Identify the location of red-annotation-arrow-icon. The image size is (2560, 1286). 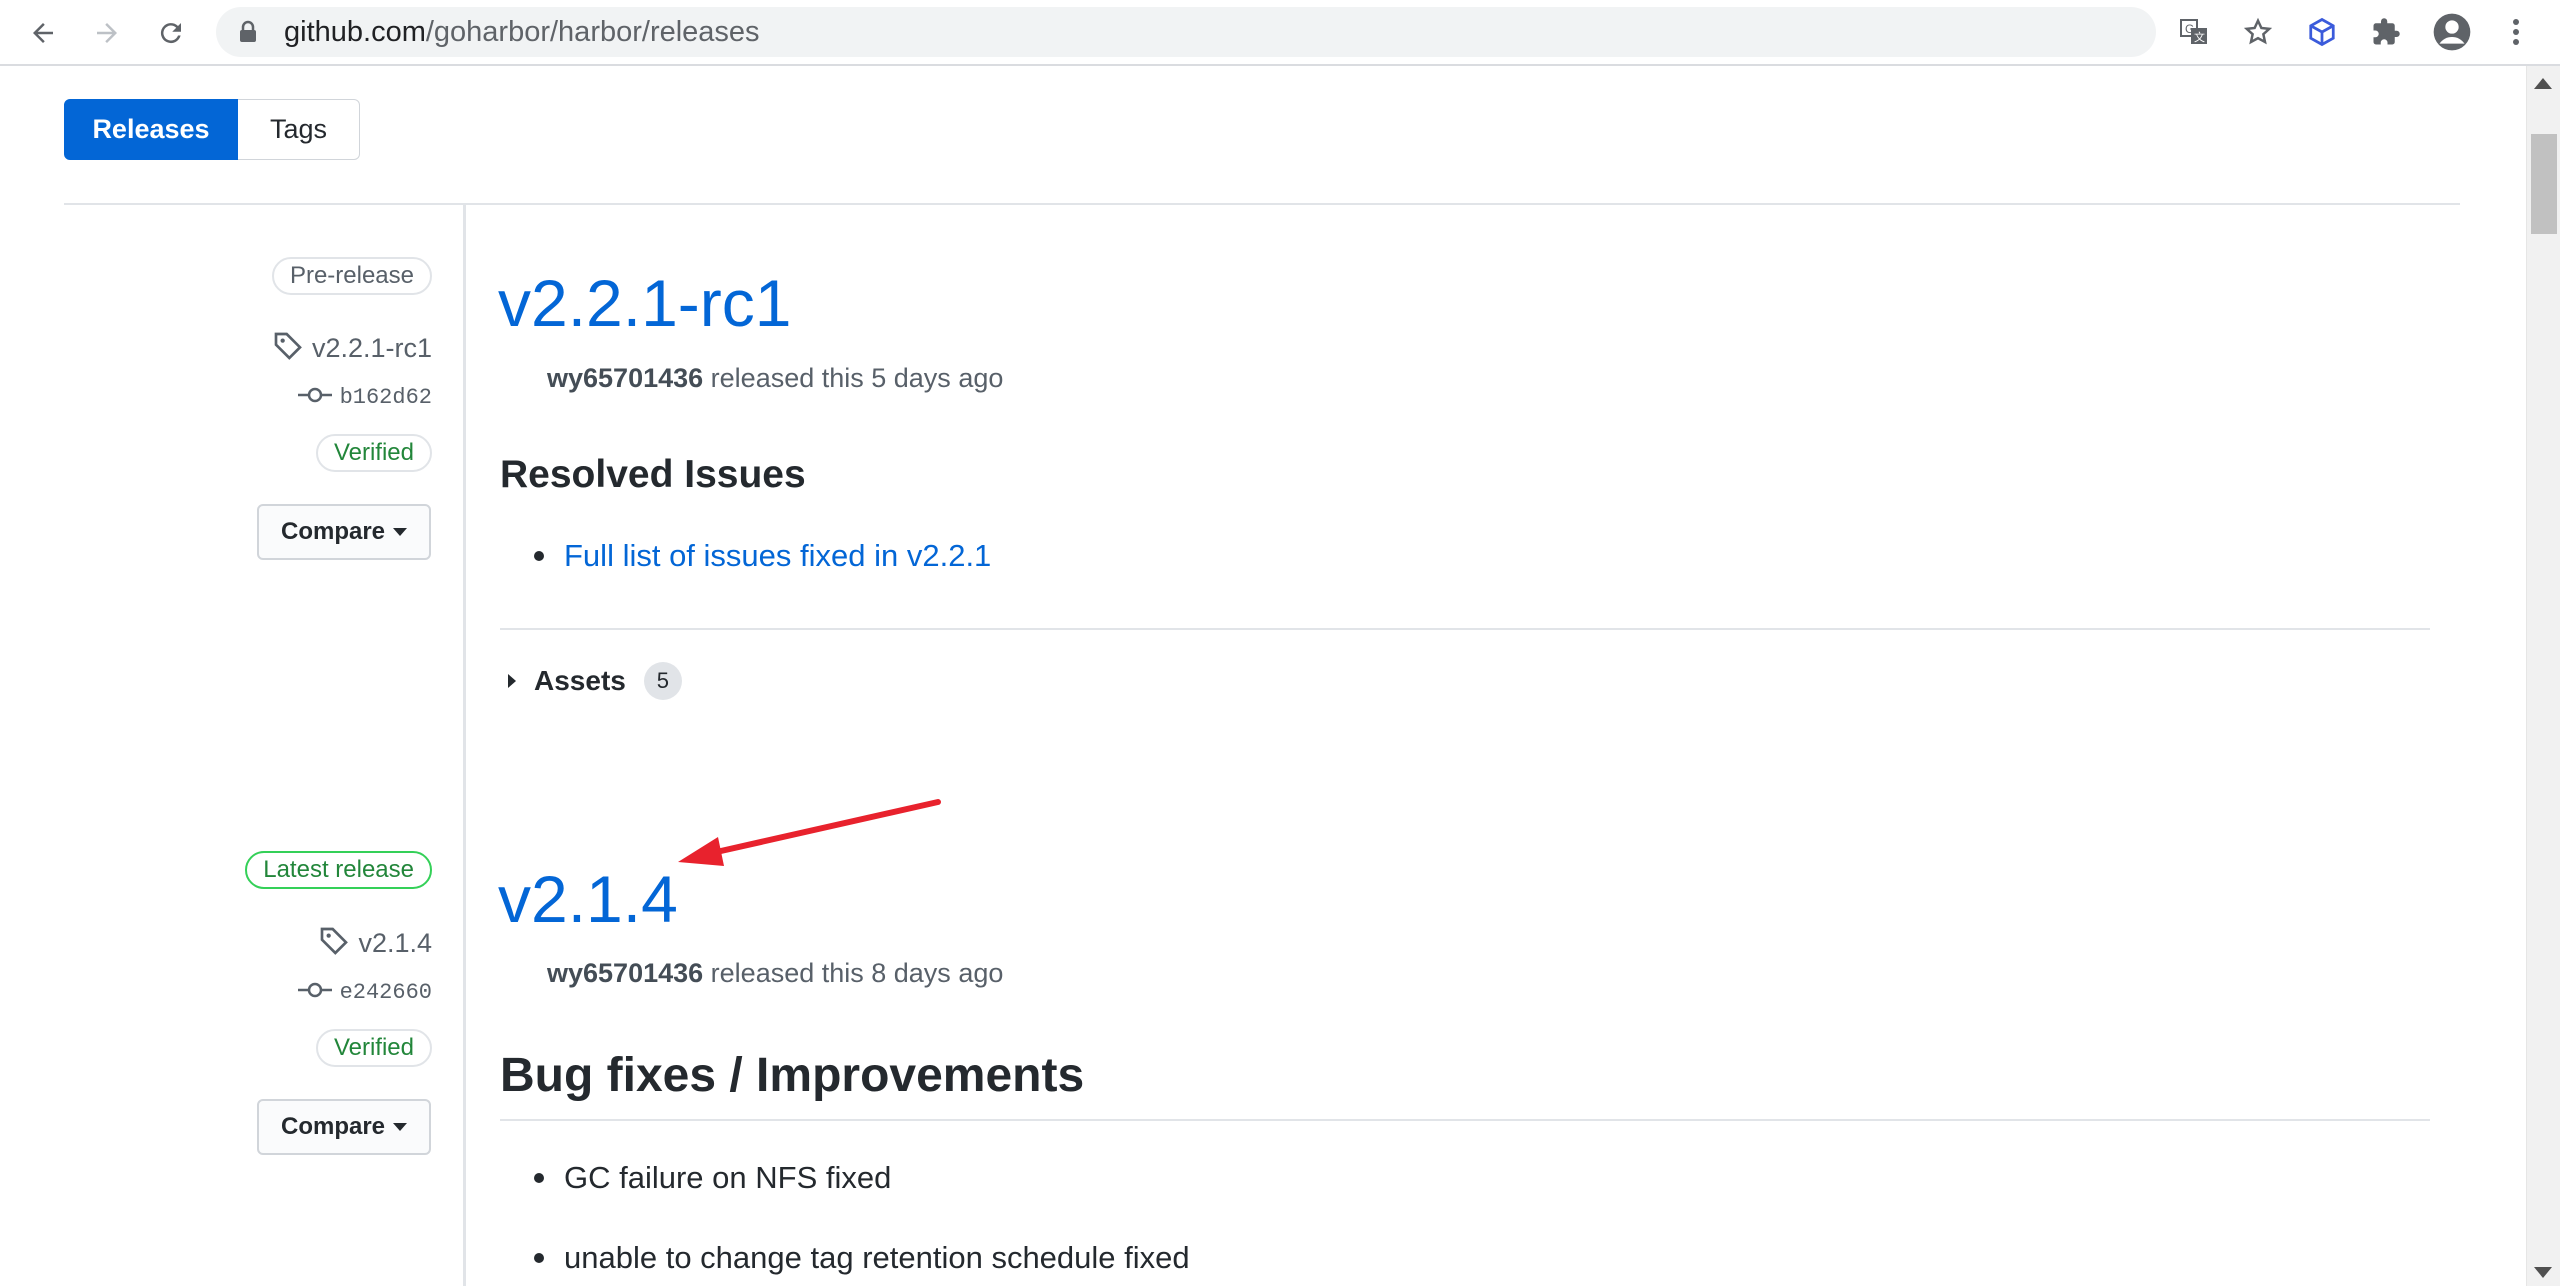
(809, 832).